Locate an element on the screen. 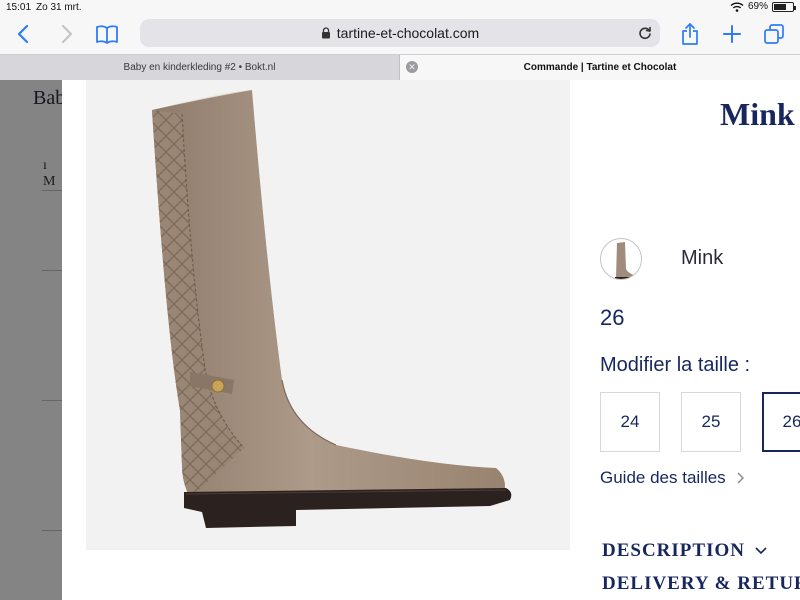 Image resolution: width=800 pixels, height=600 pixels. lock-icon is located at coordinates (325, 33).